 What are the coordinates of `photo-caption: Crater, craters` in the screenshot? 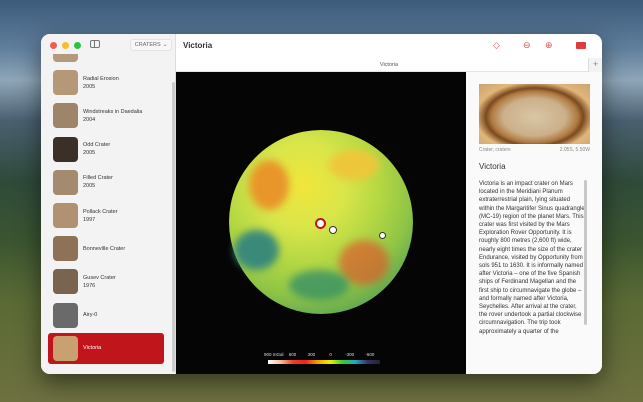 It's located at (495, 150).